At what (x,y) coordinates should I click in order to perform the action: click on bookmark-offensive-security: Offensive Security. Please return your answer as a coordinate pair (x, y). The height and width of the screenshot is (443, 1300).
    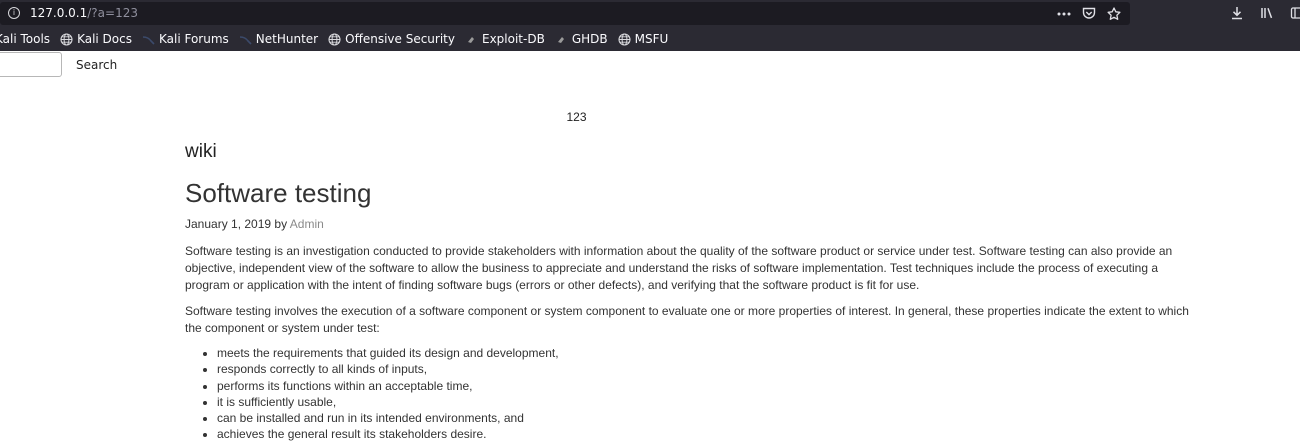
    Looking at the image, I should click on (391, 39).